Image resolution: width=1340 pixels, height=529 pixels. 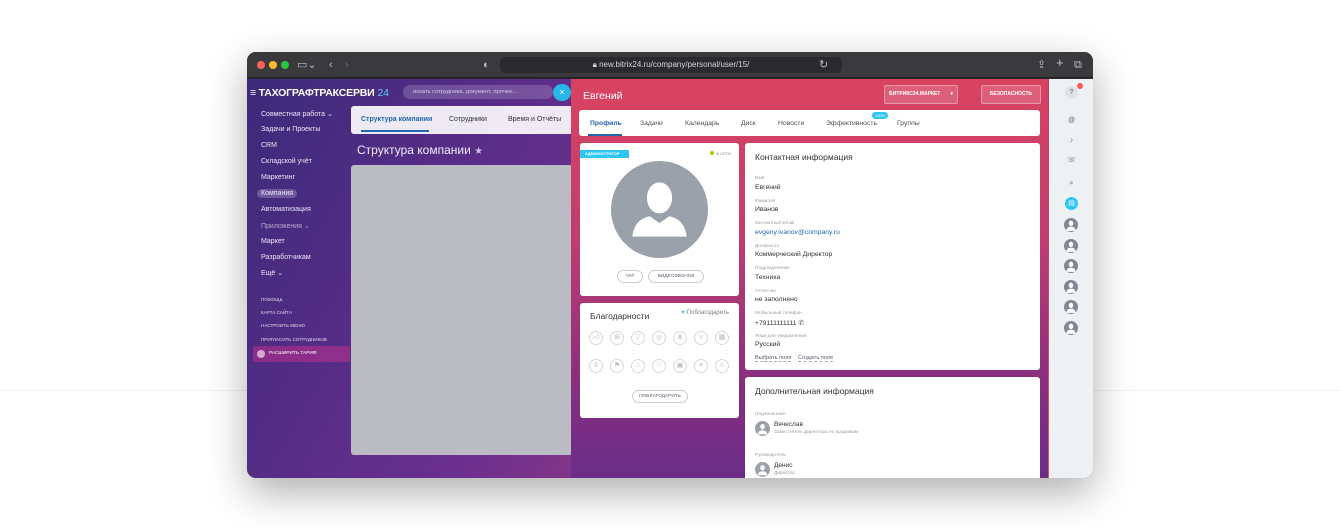 What do you see at coordinates (630, 276) in the screenshot?
I see `chat-button: Чат` at bounding box center [630, 276].